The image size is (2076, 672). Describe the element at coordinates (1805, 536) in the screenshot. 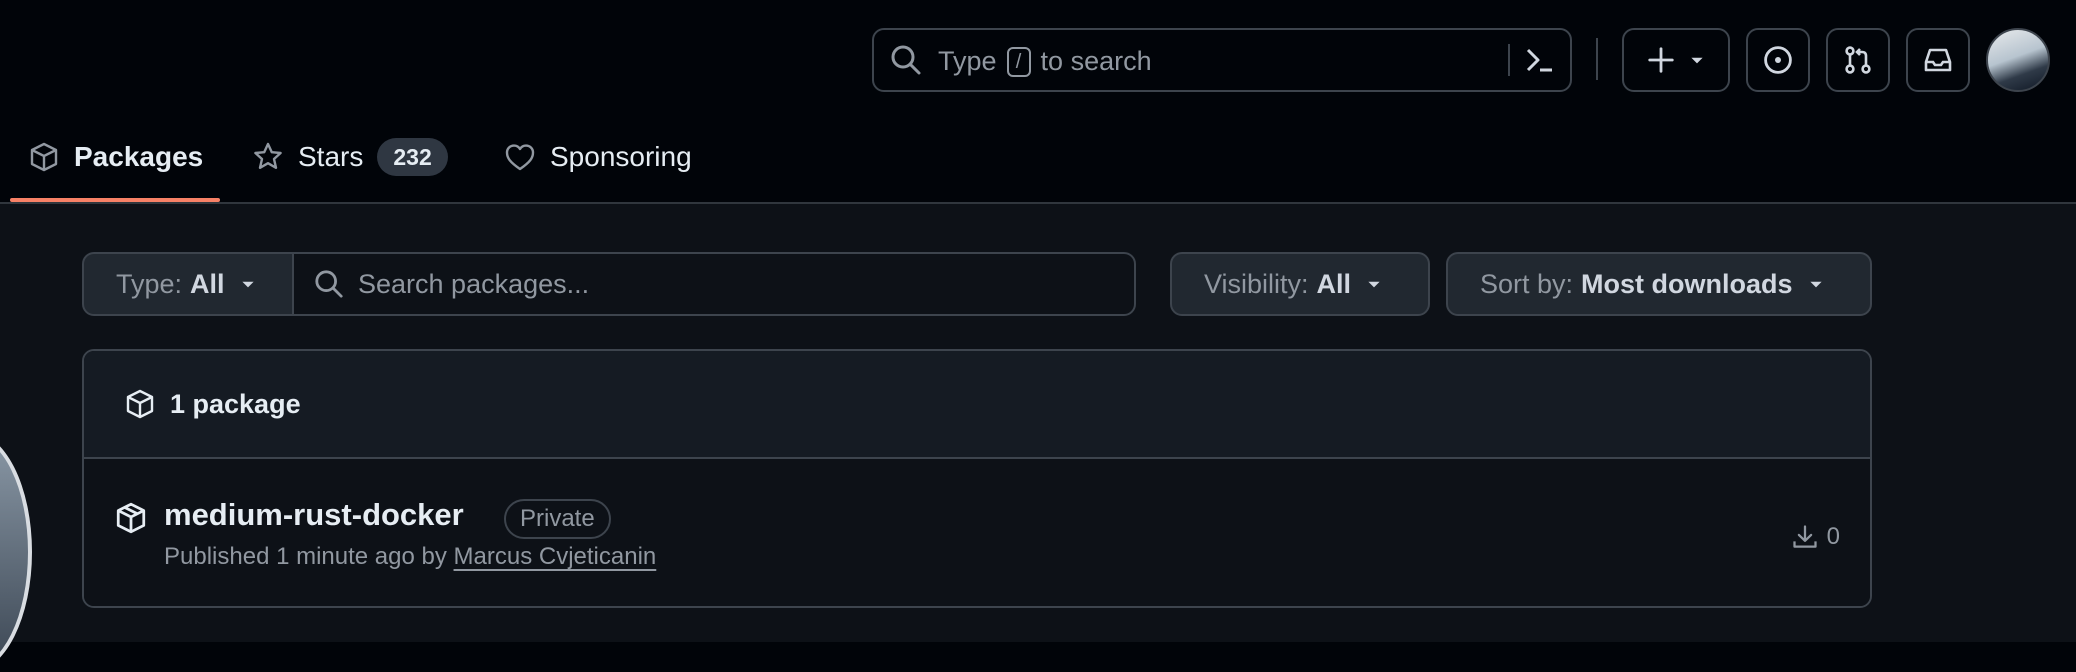

I see `download-icon` at that location.